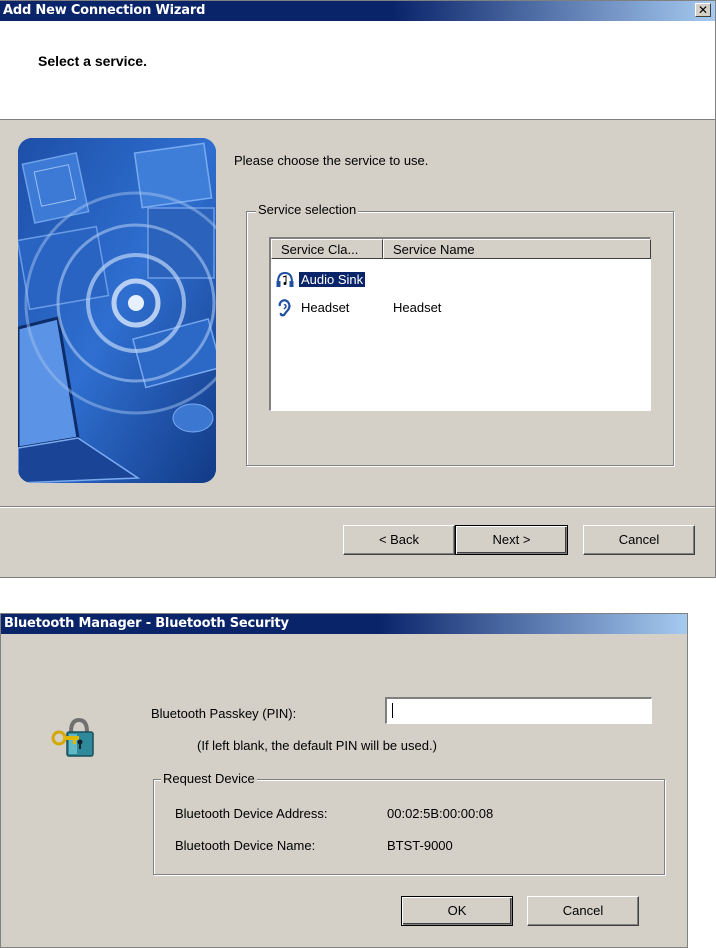  Describe the element at coordinates (92, 61) in the screenshot. I see `wizard-heading: Select a service.` at that location.